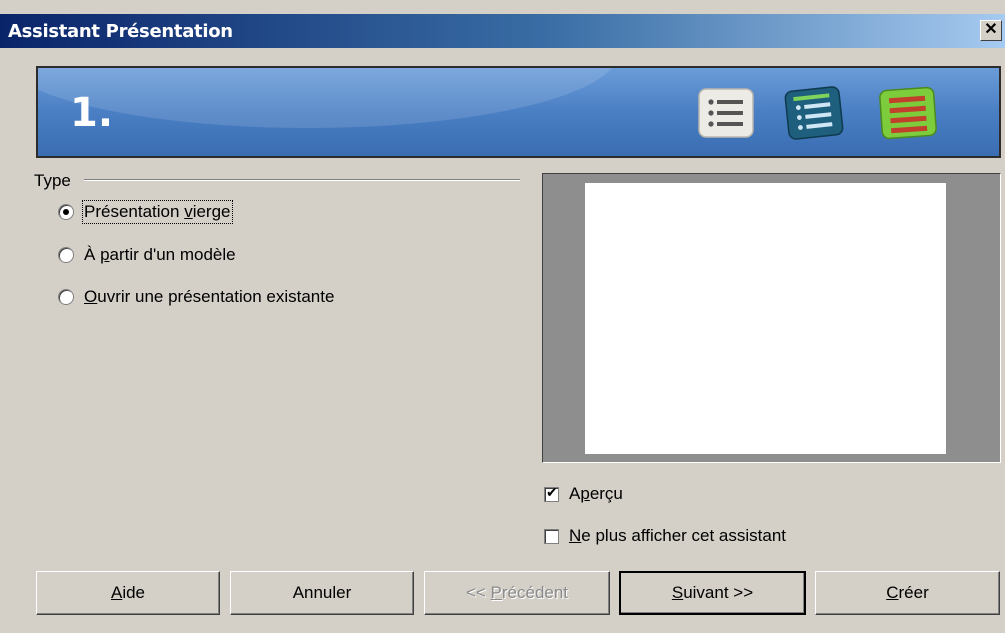  I want to click on next-button: Suivant >>, so click(712, 593).